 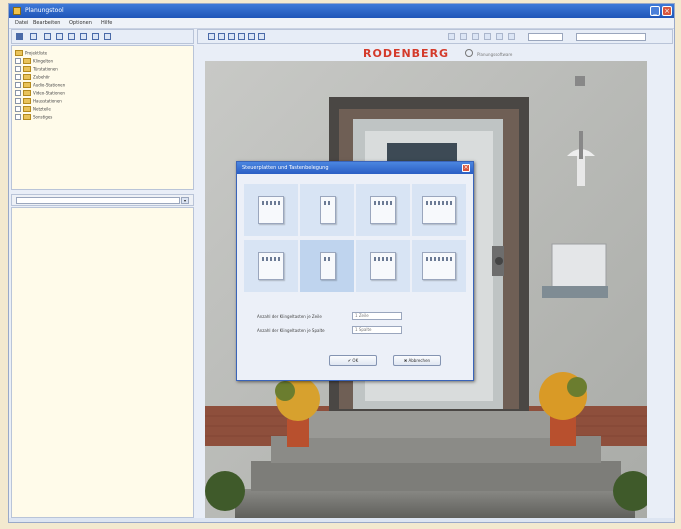 What do you see at coordinates (261, 36) in the screenshot?
I see `arrow-icon` at bounding box center [261, 36].